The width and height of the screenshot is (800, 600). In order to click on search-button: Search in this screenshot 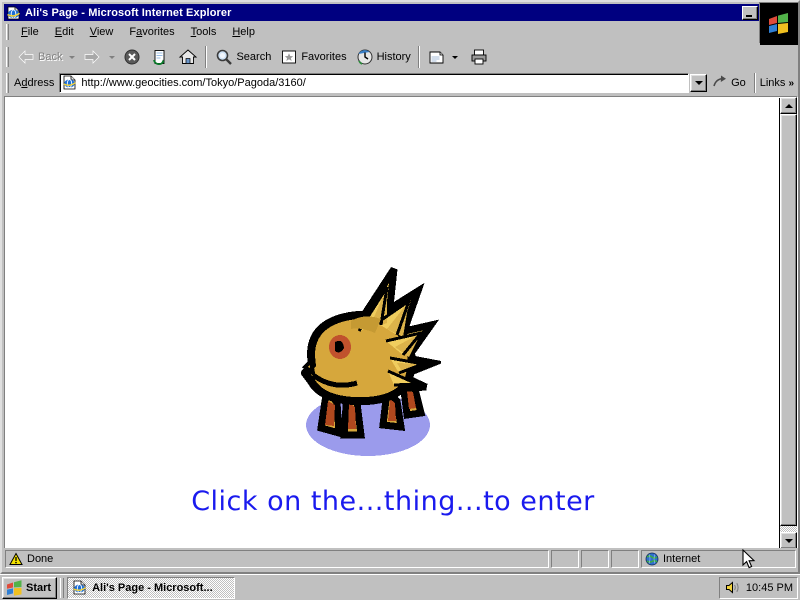, I will do `click(242, 57)`.